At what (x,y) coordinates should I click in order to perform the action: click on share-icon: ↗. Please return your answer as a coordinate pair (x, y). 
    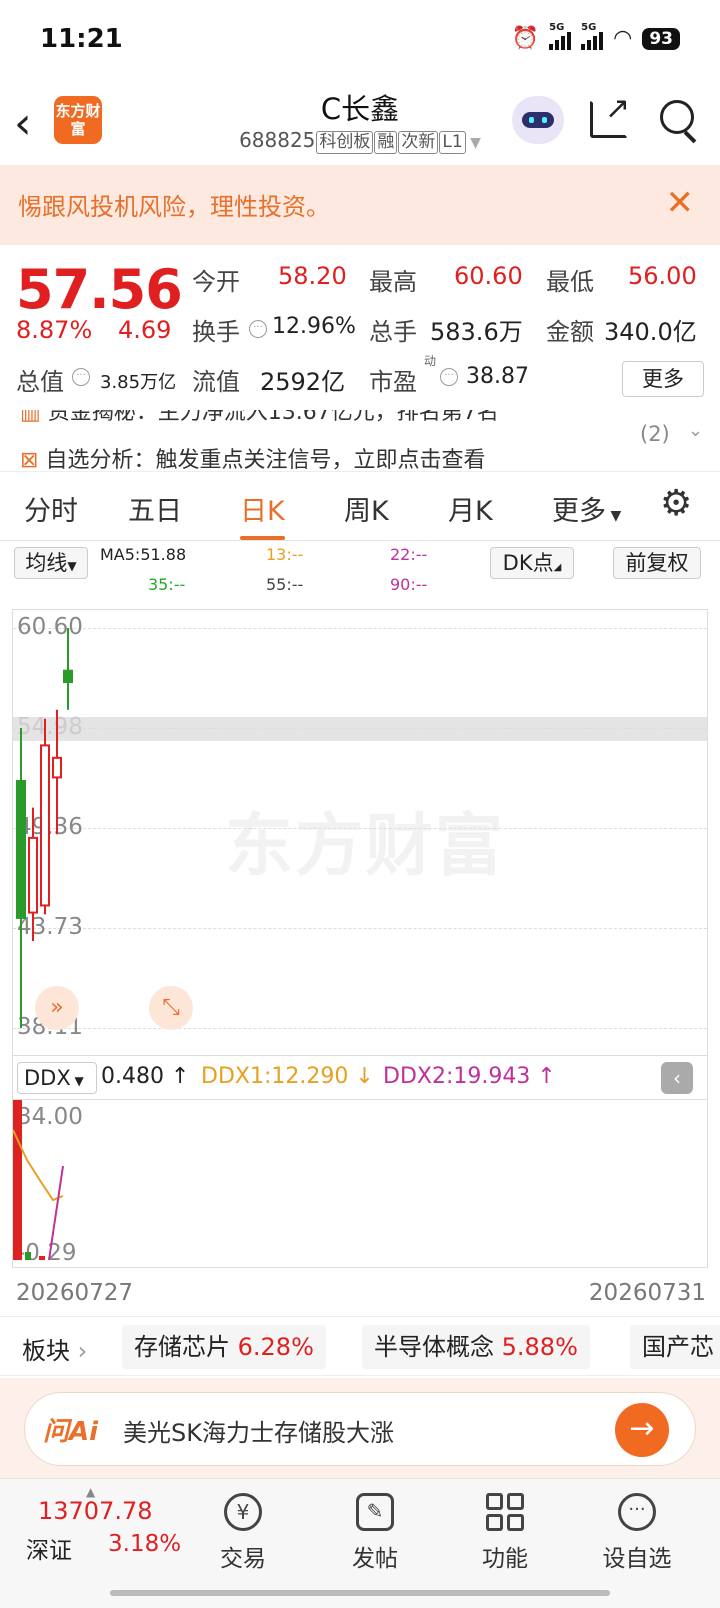
    Looking at the image, I should click on (610, 114).